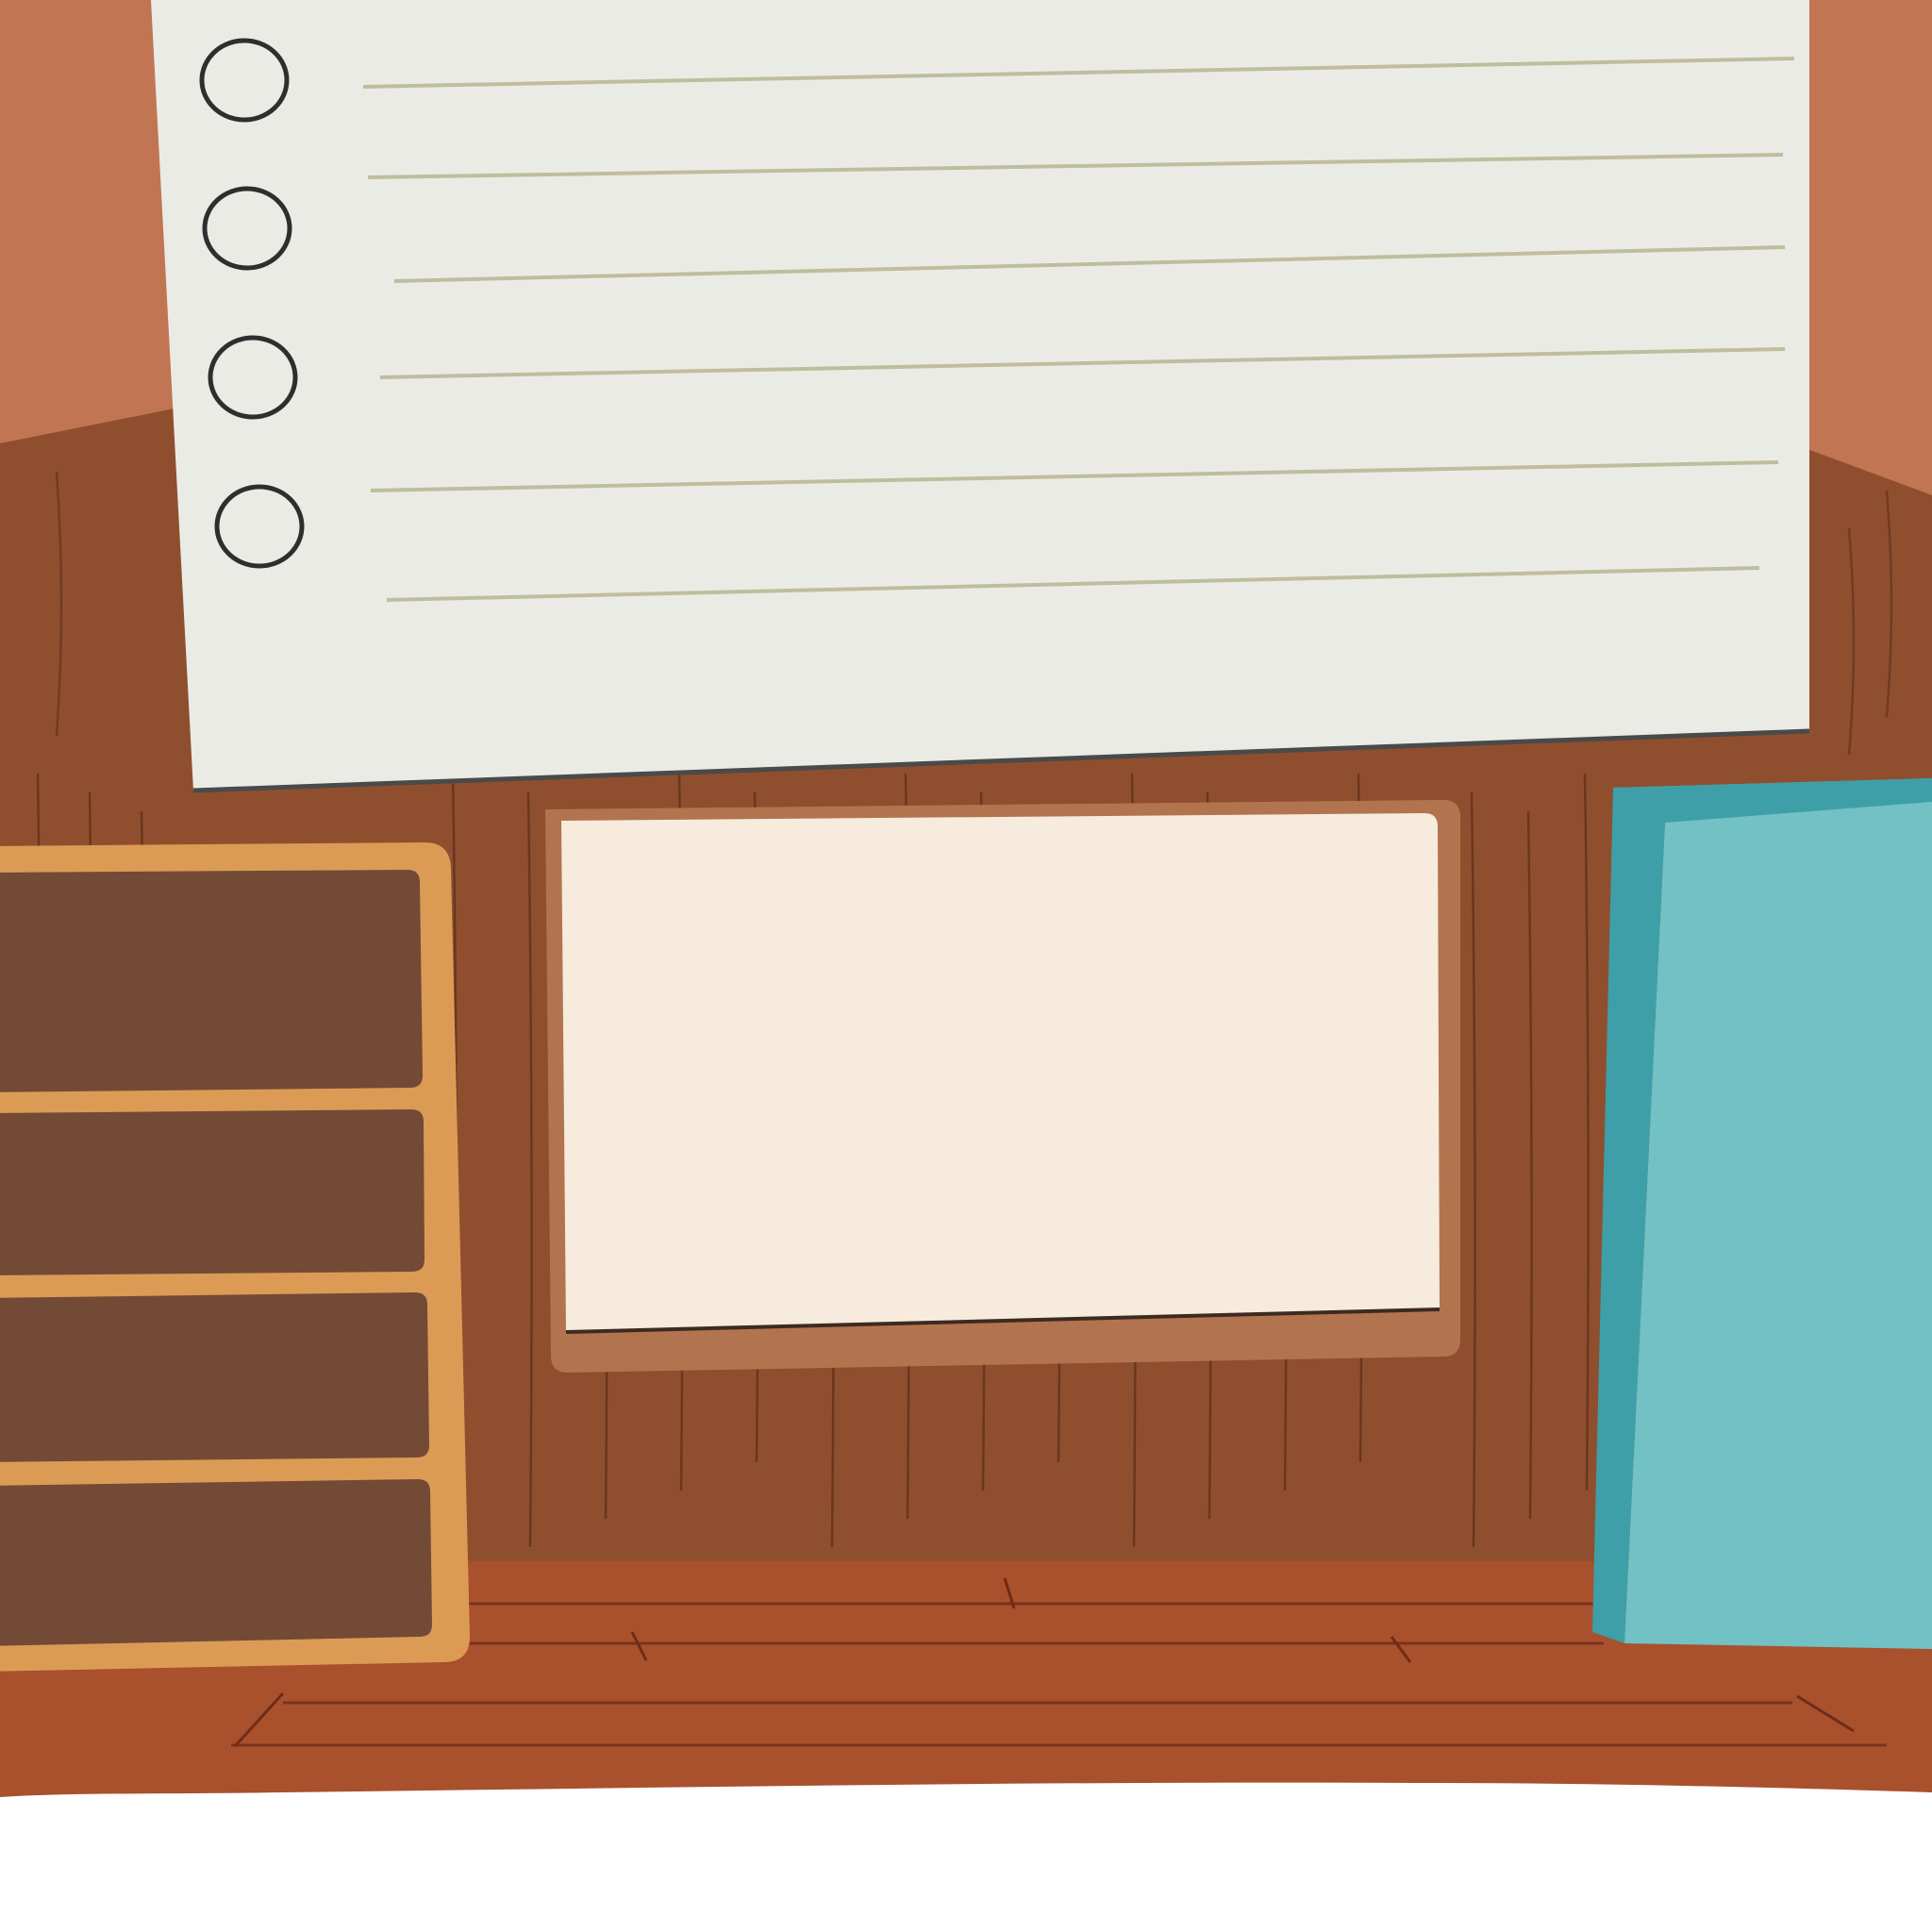  What do you see at coordinates (1773, 1214) in the screenshot?
I see `book-cover` at bounding box center [1773, 1214].